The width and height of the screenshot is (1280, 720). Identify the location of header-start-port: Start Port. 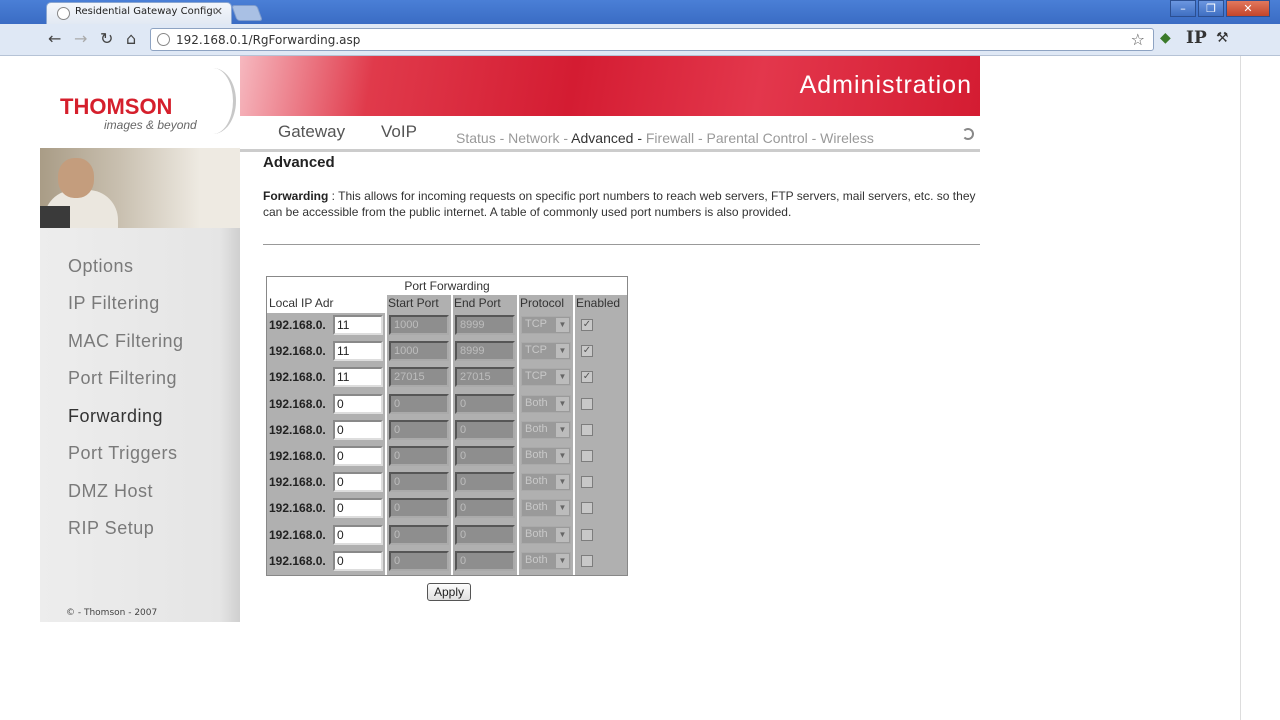
(413, 303).